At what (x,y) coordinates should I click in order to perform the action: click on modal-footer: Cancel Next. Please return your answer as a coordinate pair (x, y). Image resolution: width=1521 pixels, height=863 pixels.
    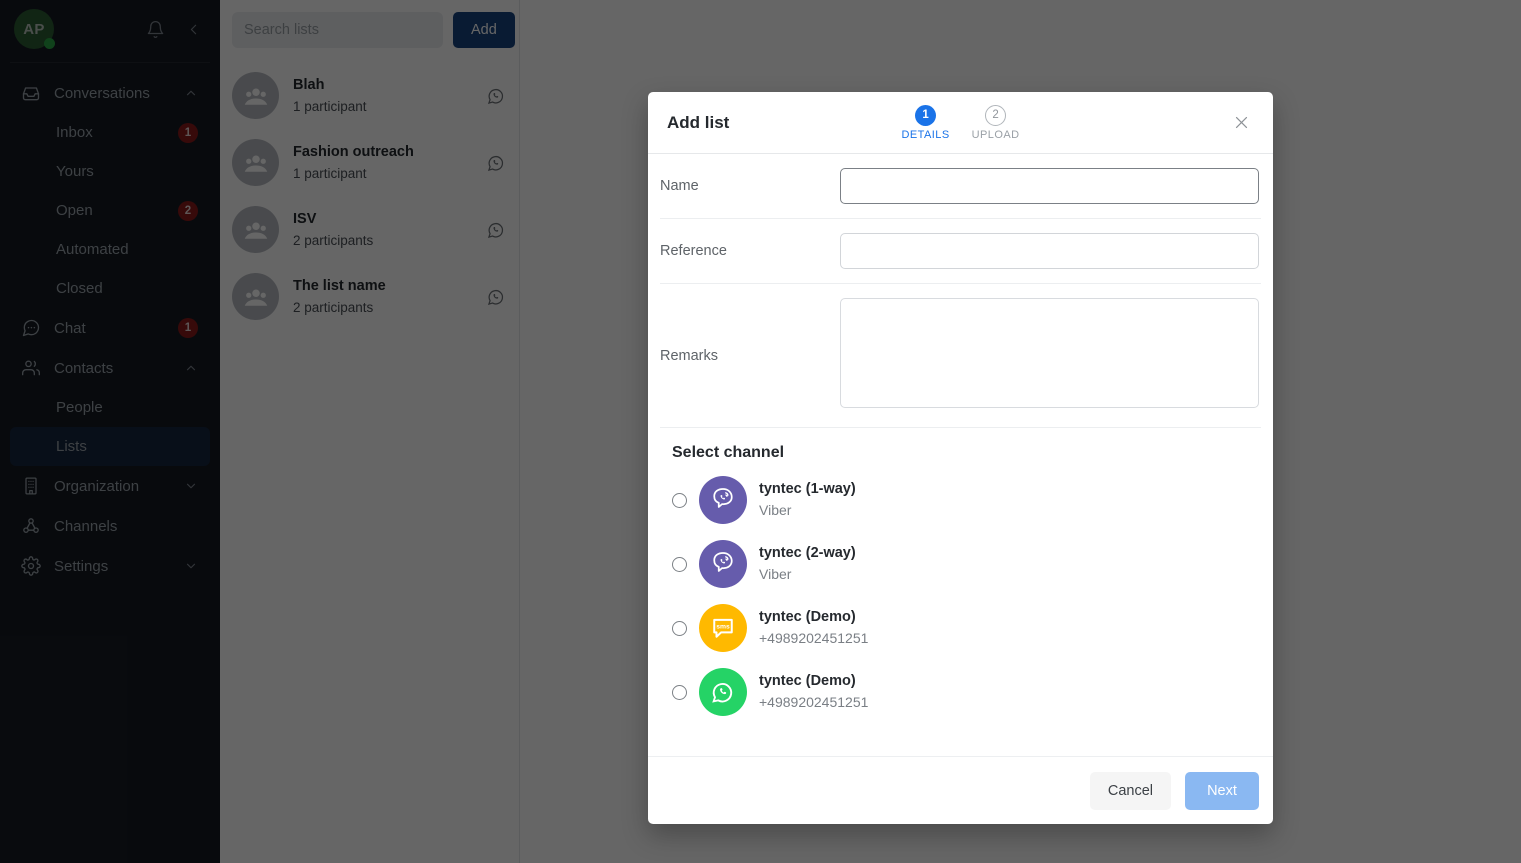
    Looking at the image, I should click on (960, 790).